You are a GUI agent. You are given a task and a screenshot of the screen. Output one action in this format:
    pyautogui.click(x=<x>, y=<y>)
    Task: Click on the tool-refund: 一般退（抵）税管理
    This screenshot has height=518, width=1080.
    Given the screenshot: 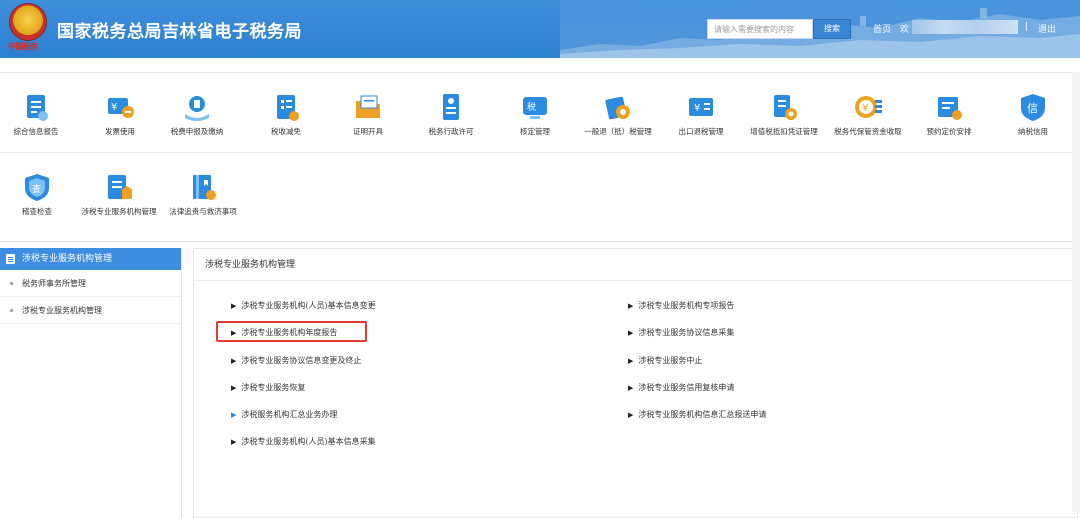 What is the action you would take?
    pyautogui.click(x=618, y=114)
    